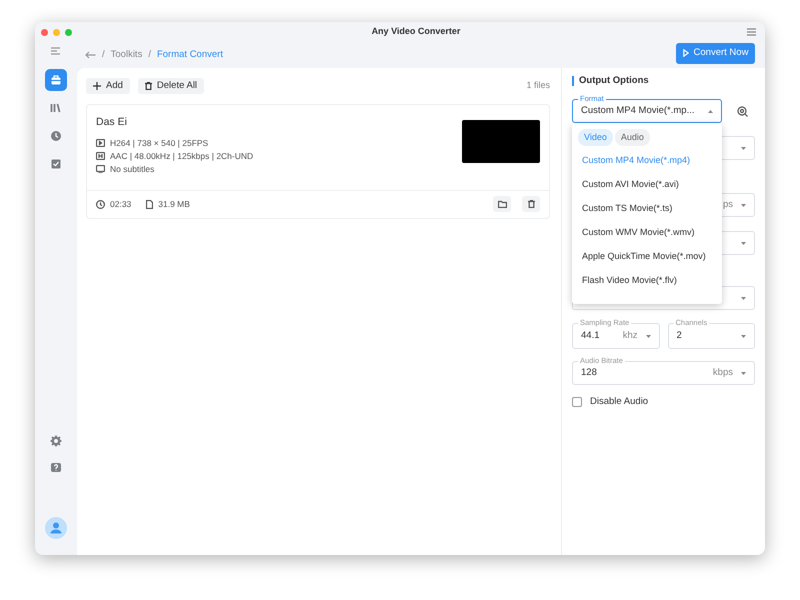 The width and height of the screenshot is (800, 600). Describe the element at coordinates (132, 169) in the screenshot. I see `subtitle-info: No subtitles` at that location.